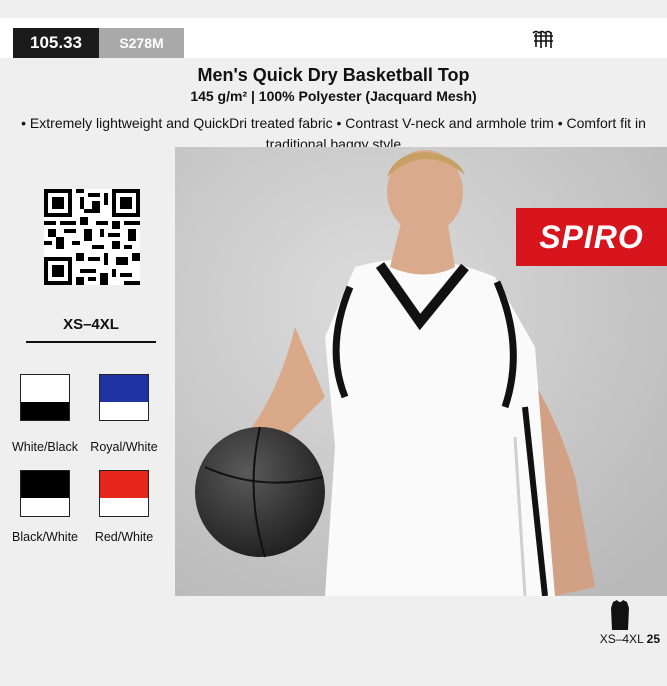  I want to click on product-code: 105.33, so click(56, 43).